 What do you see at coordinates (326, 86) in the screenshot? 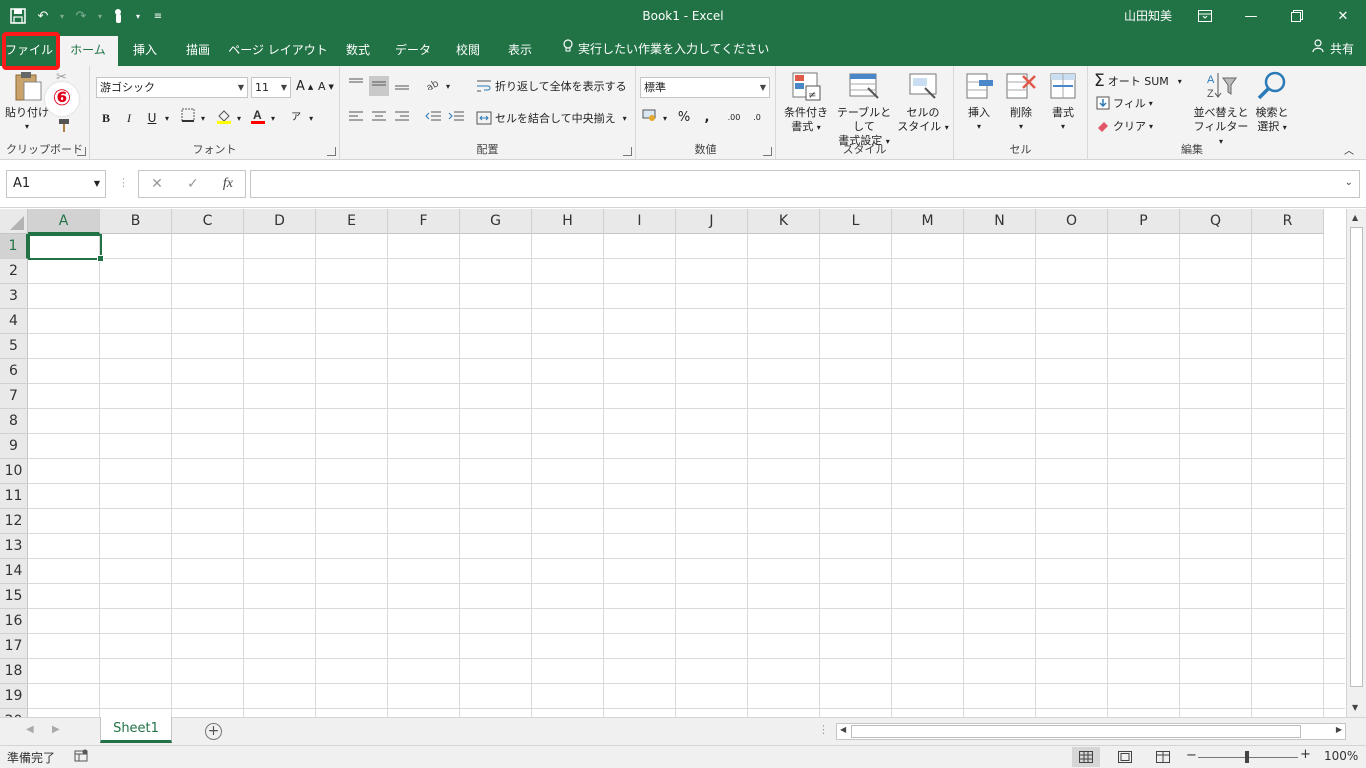
I see `shrink-font-icon: A ▼` at bounding box center [326, 86].